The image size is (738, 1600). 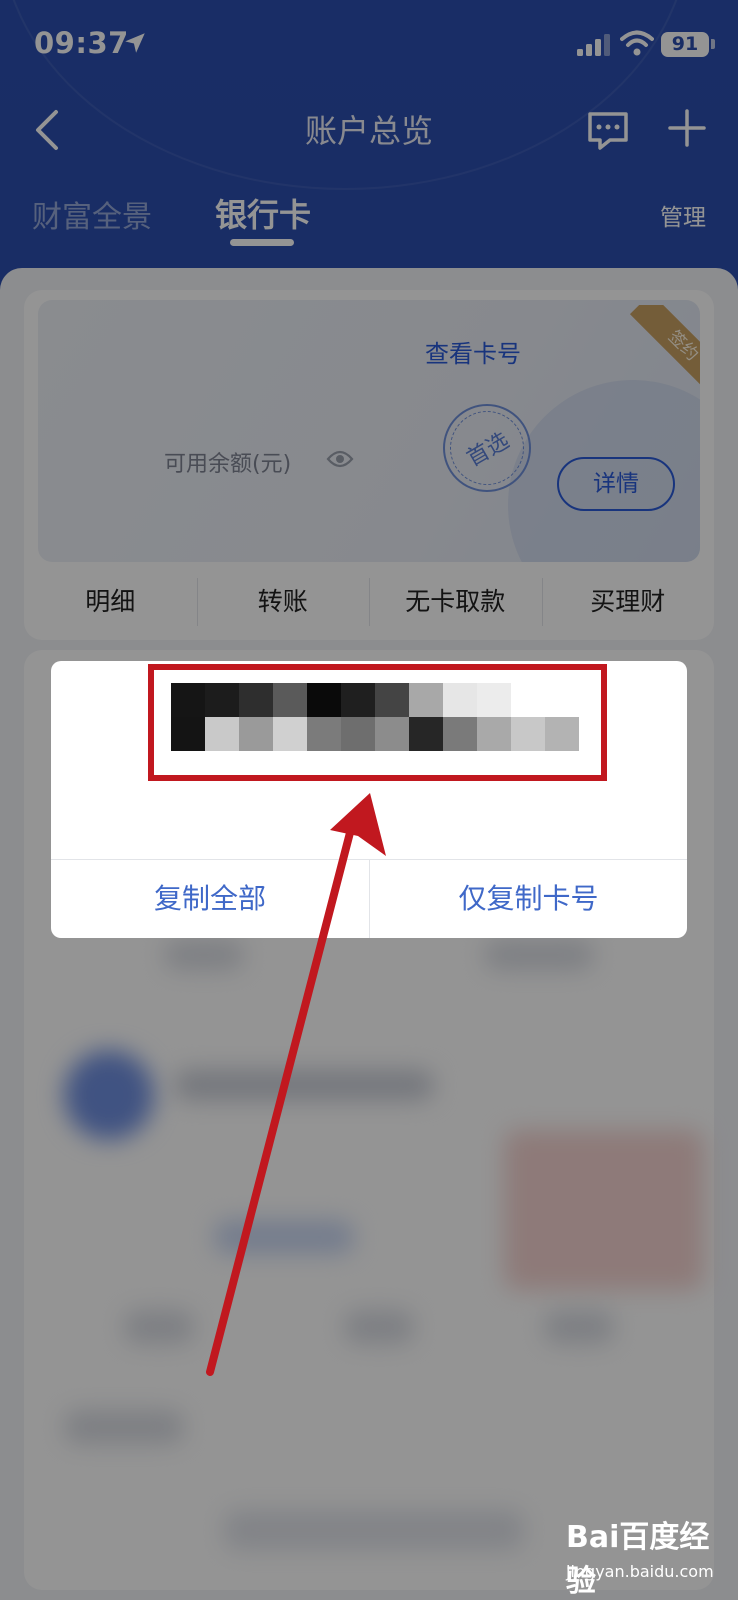 What do you see at coordinates (377, 722) in the screenshot?
I see `red-highlight-box` at bounding box center [377, 722].